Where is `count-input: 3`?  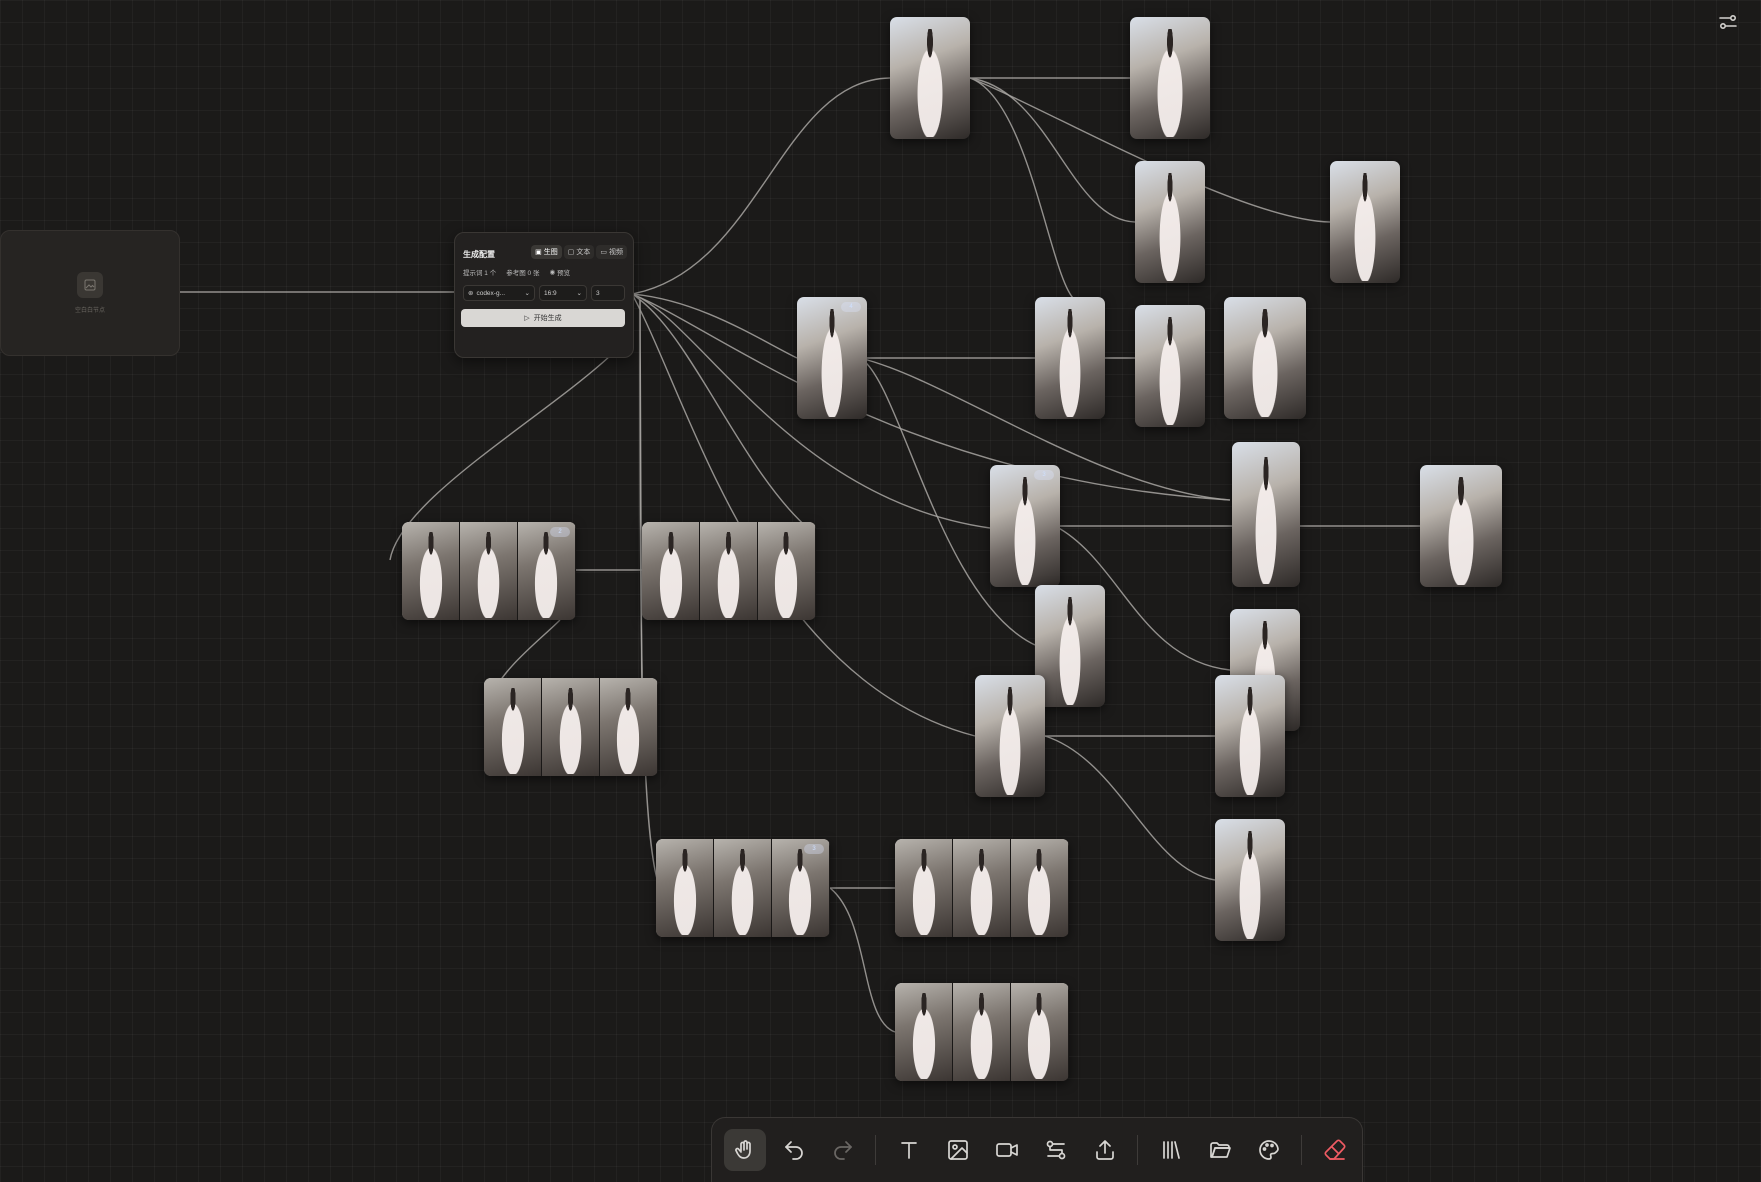
count-input: 3 is located at coordinates (608, 293).